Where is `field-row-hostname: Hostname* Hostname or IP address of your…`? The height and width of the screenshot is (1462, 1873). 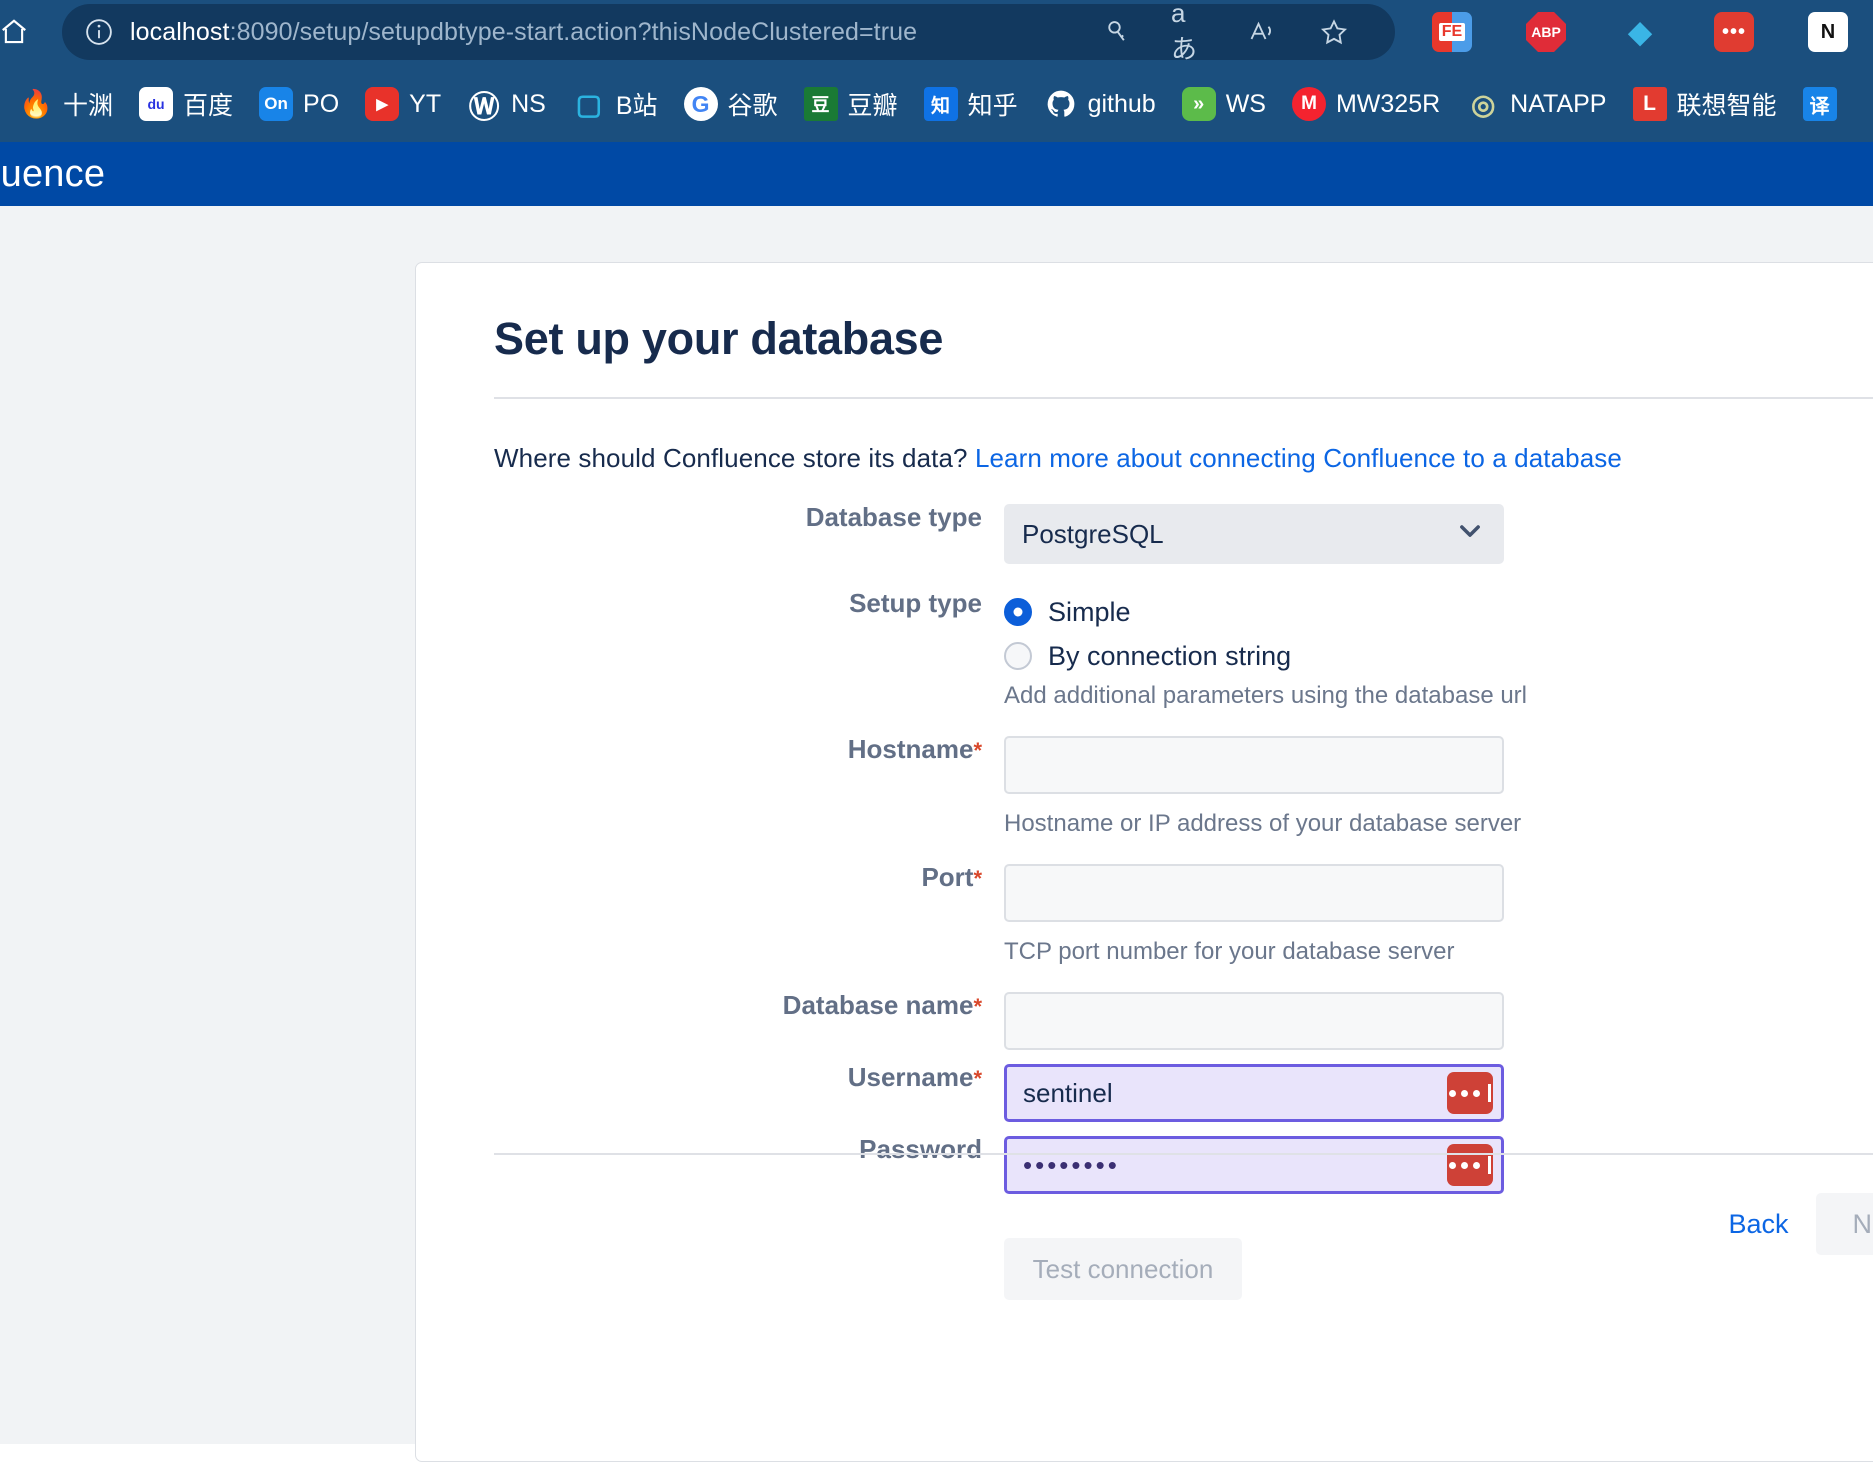
field-row-hostname: Hostname* Hostname or IP address of your… is located at coordinates (1144, 787).